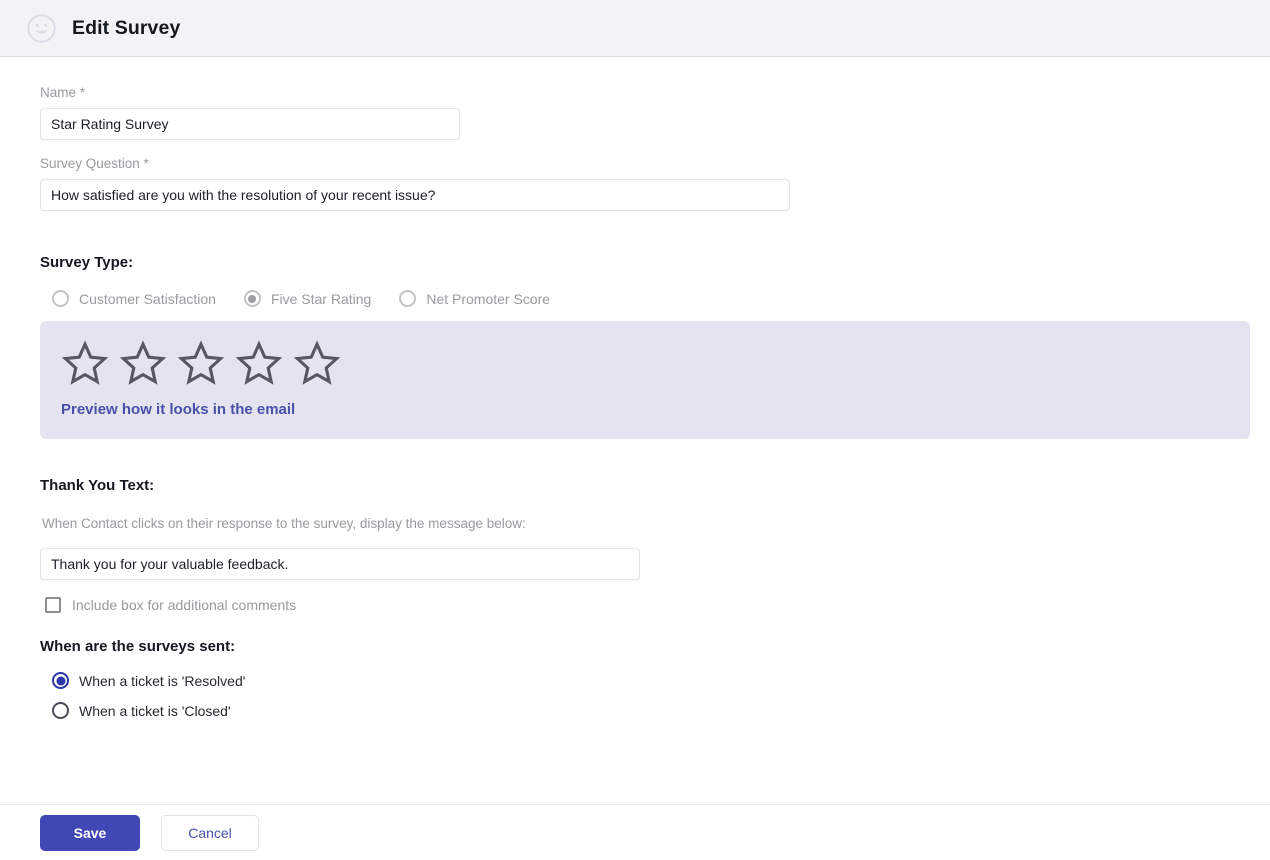 This screenshot has height=860, width=1270. I want to click on survey-type-title: Survey Type:, so click(87, 263).